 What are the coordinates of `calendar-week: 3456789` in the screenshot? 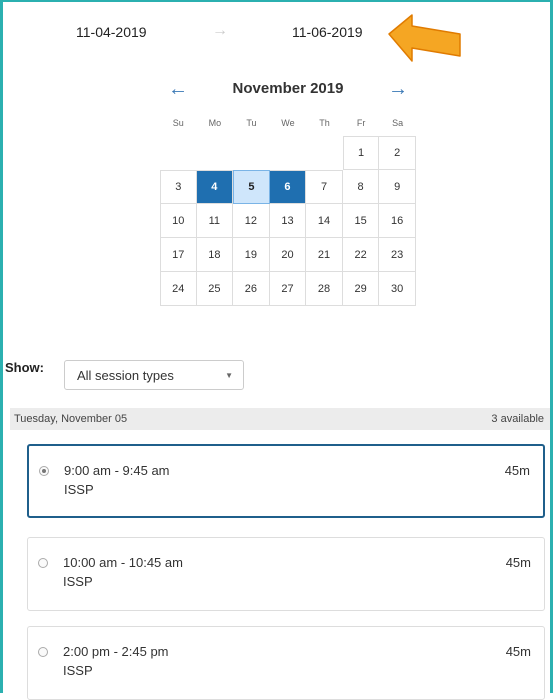 It's located at (288, 187).